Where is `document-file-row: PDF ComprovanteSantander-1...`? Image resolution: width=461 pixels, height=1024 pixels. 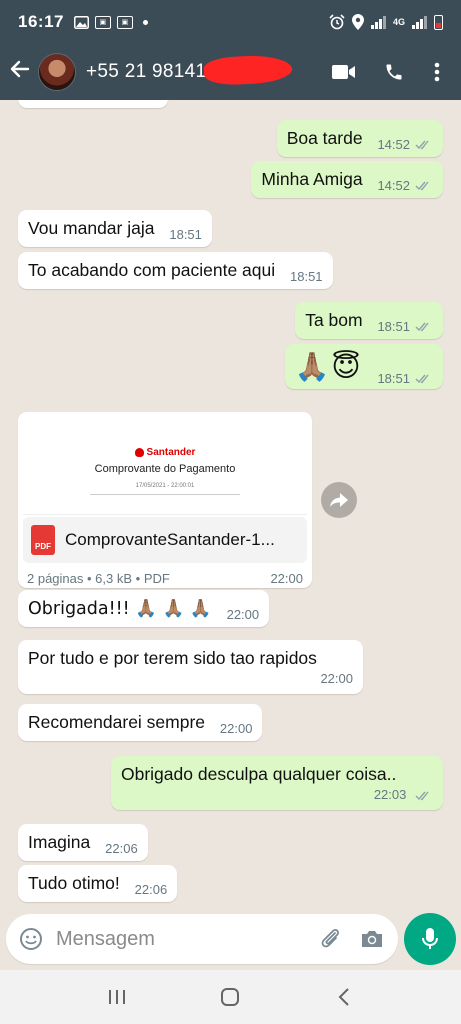 document-file-row: PDF ComprovanteSantander-1... is located at coordinates (165, 540).